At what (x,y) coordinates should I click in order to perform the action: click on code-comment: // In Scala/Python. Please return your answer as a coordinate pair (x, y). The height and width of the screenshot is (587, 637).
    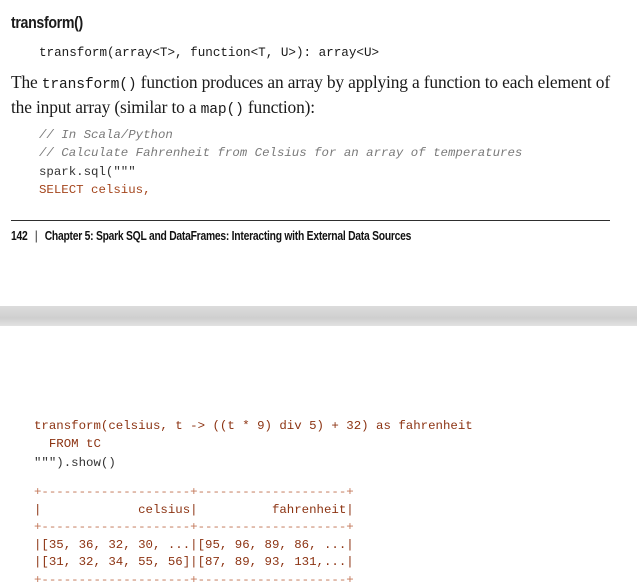
    Looking at the image, I should click on (106, 135).